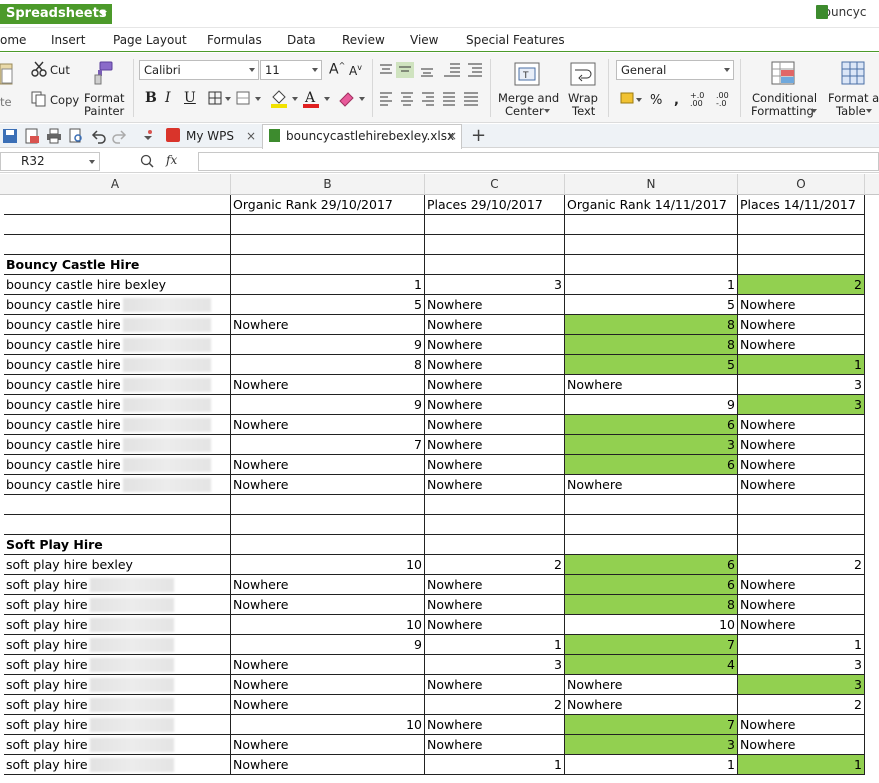  I want to click on column-header-n: N, so click(651, 184).